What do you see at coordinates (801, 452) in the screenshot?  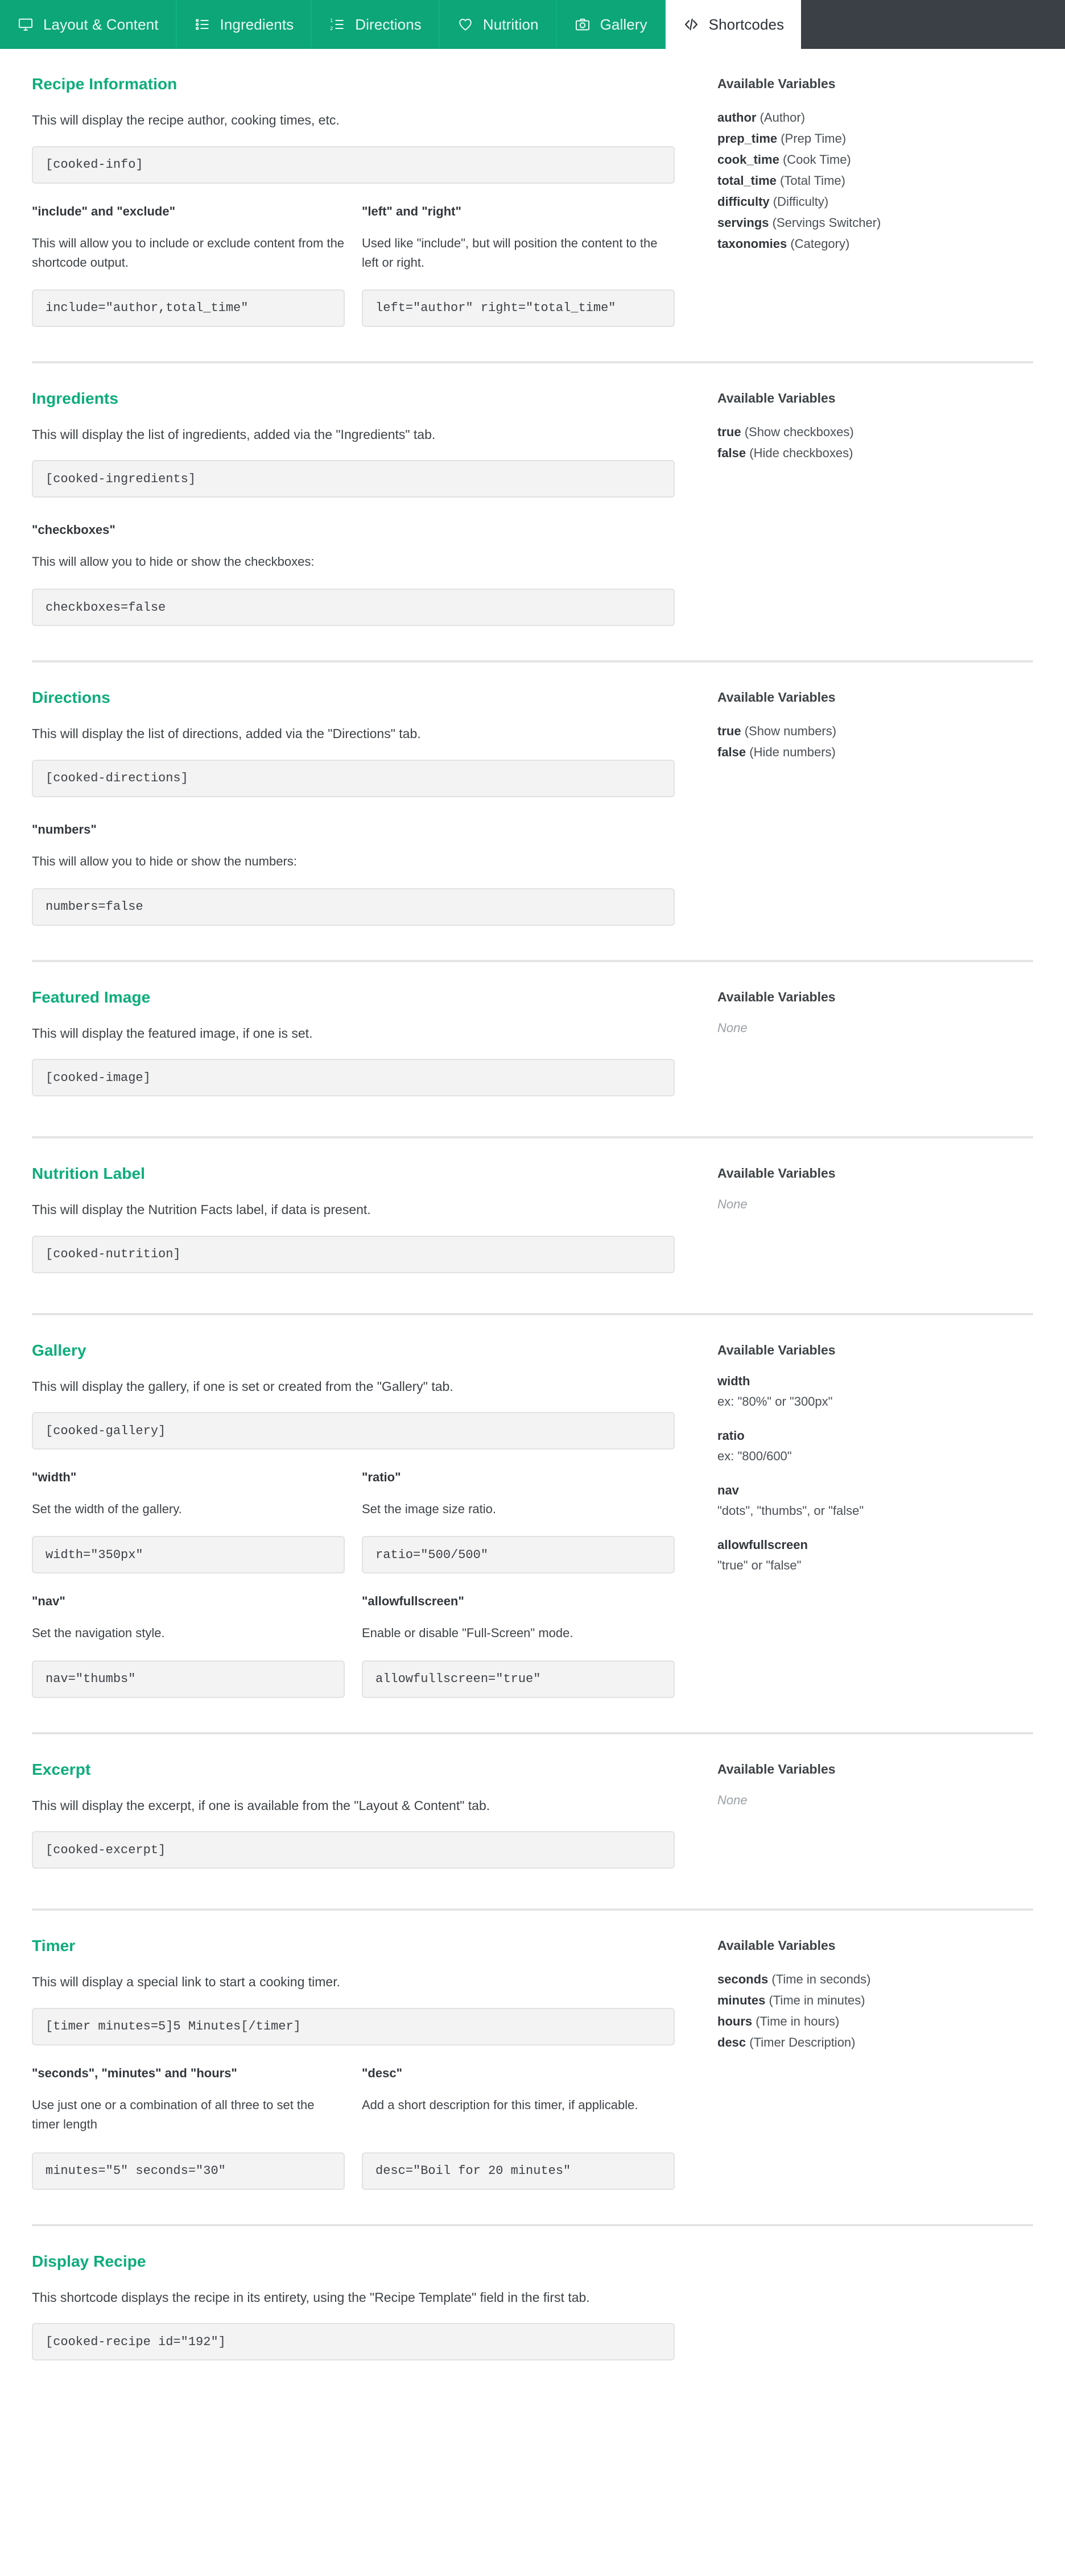 I see `variable-description: (Hide checkboxes)` at bounding box center [801, 452].